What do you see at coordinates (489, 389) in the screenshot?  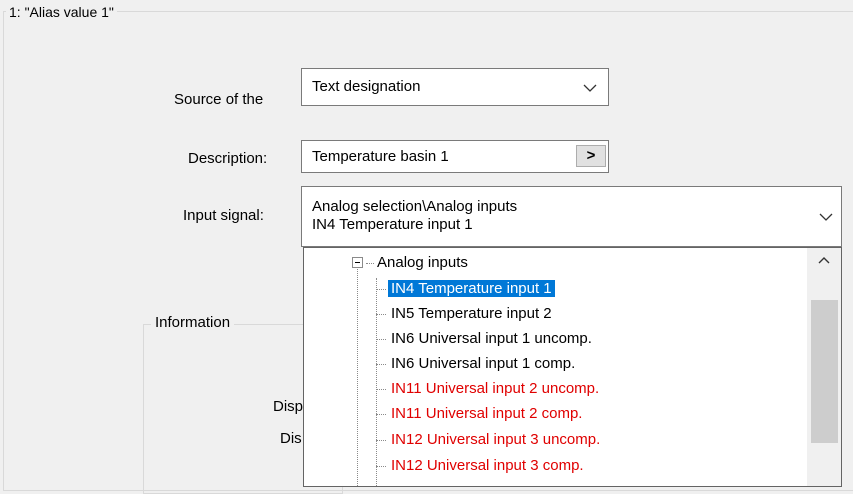 I see `tree-item-in11-universal-input-2-uncomp: IN11 Universal input 2 uncomp.` at bounding box center [489, 389].